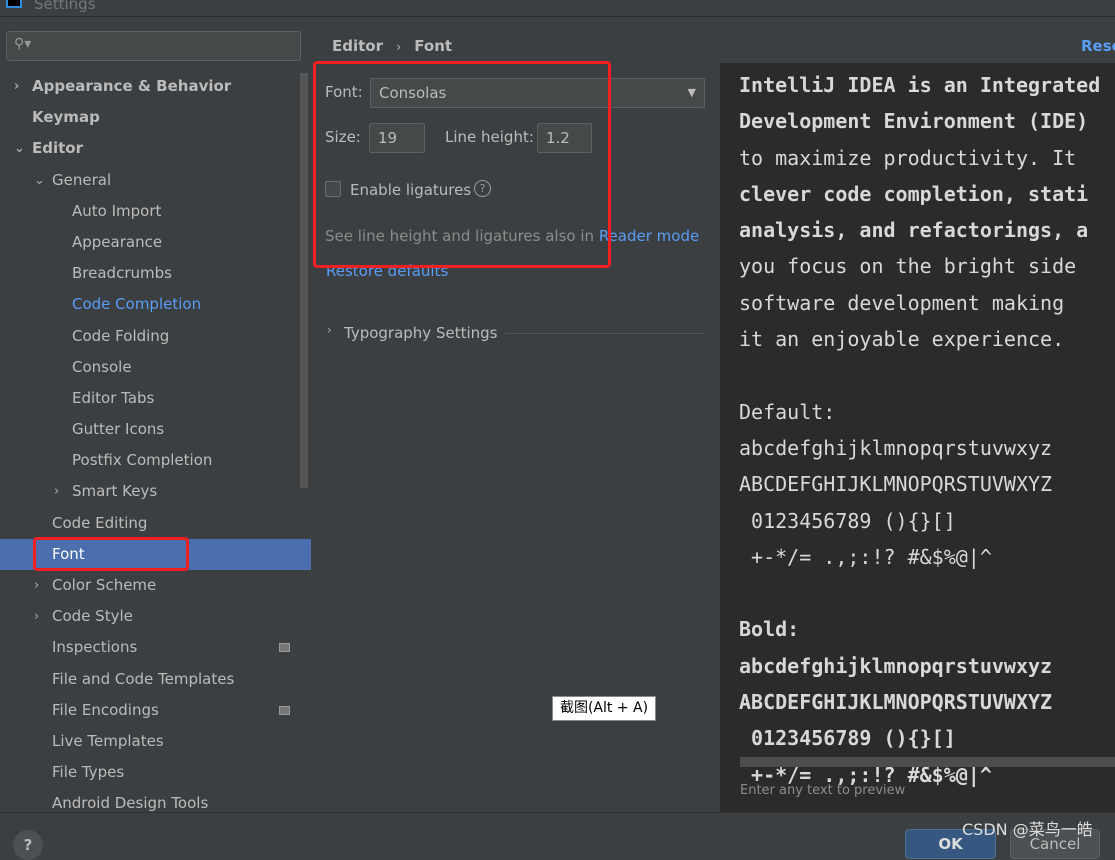  I want to click on tree-item: Keymap, so click(155, 117).